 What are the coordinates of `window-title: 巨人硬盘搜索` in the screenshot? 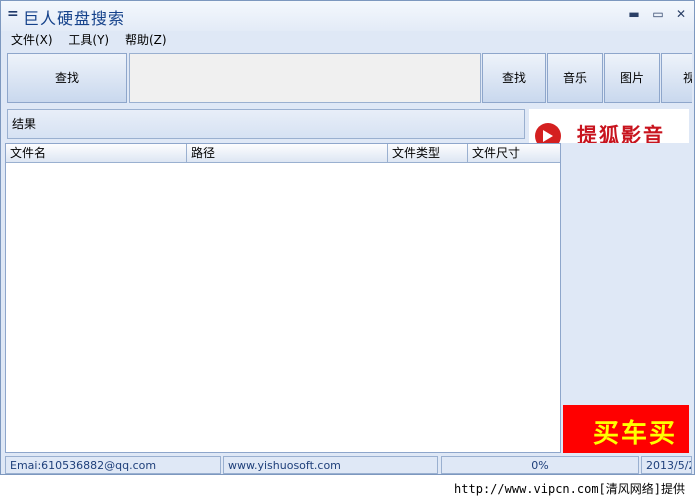 It's located at (74, 18).